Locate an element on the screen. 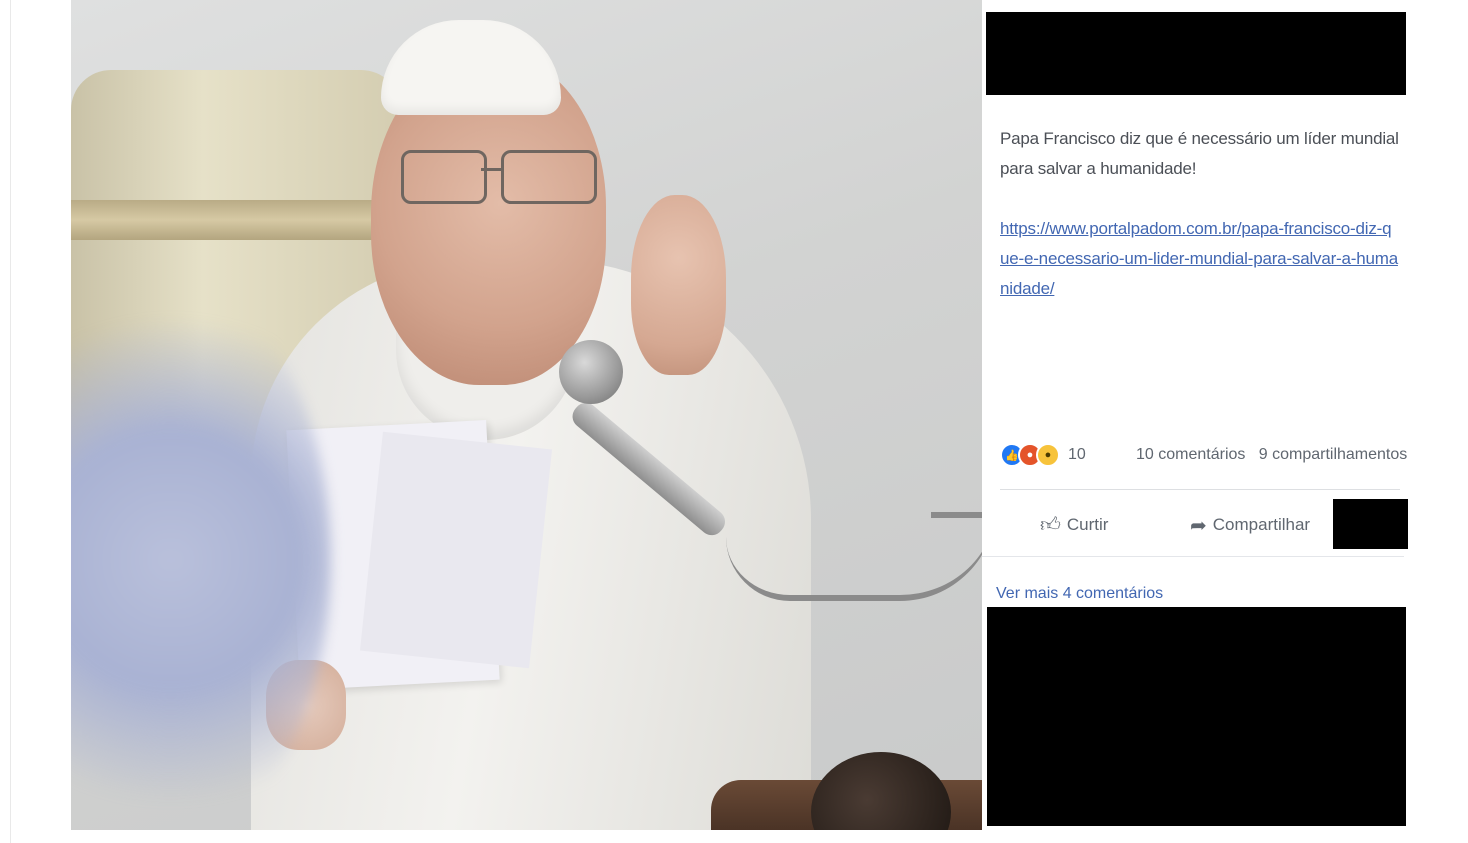  actions-divider-bottom is located at coordinates (1193, 556).